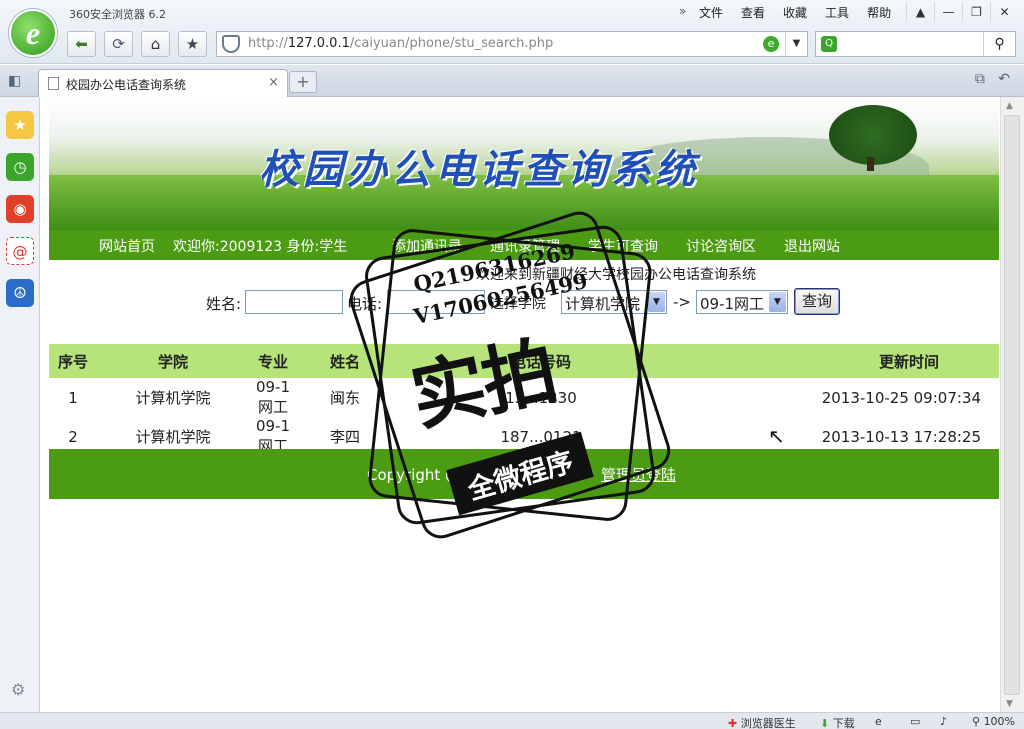 The image size is (1024, 729). I want to click on doctor-icon: ✚, so click(733, 723).